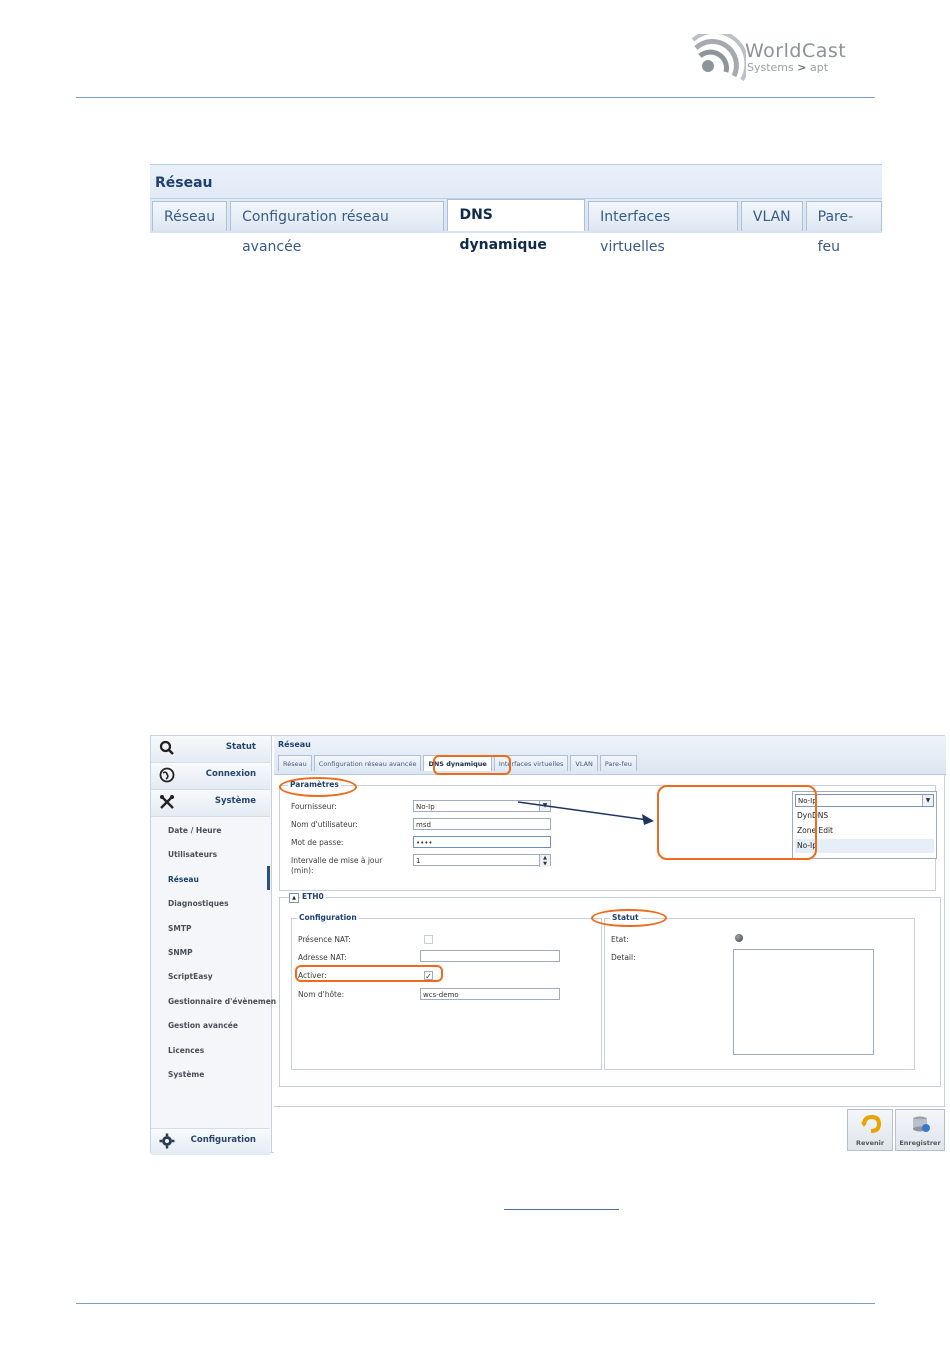 This screenshot has width=950, height=1369. I want to click on sidebar-item-scripteasy: ScriptEasy, so click(190, 976).